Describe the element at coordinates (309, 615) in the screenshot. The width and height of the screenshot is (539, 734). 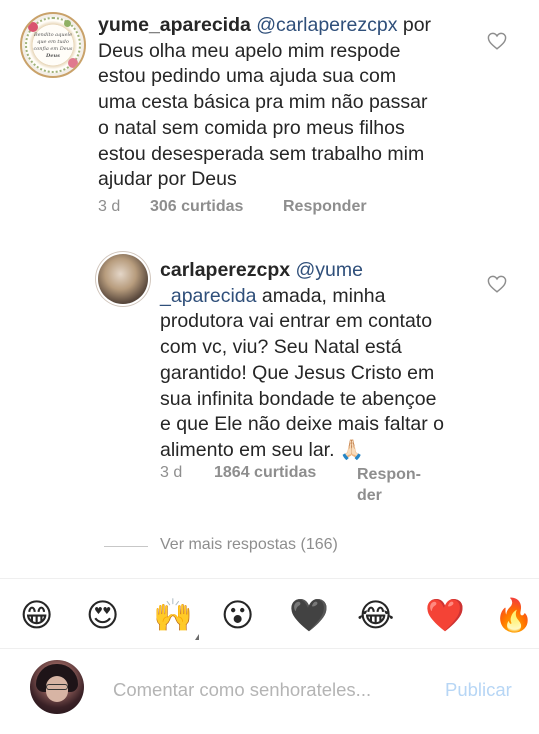
I see `black-heart-icon: 🖤` at that location.